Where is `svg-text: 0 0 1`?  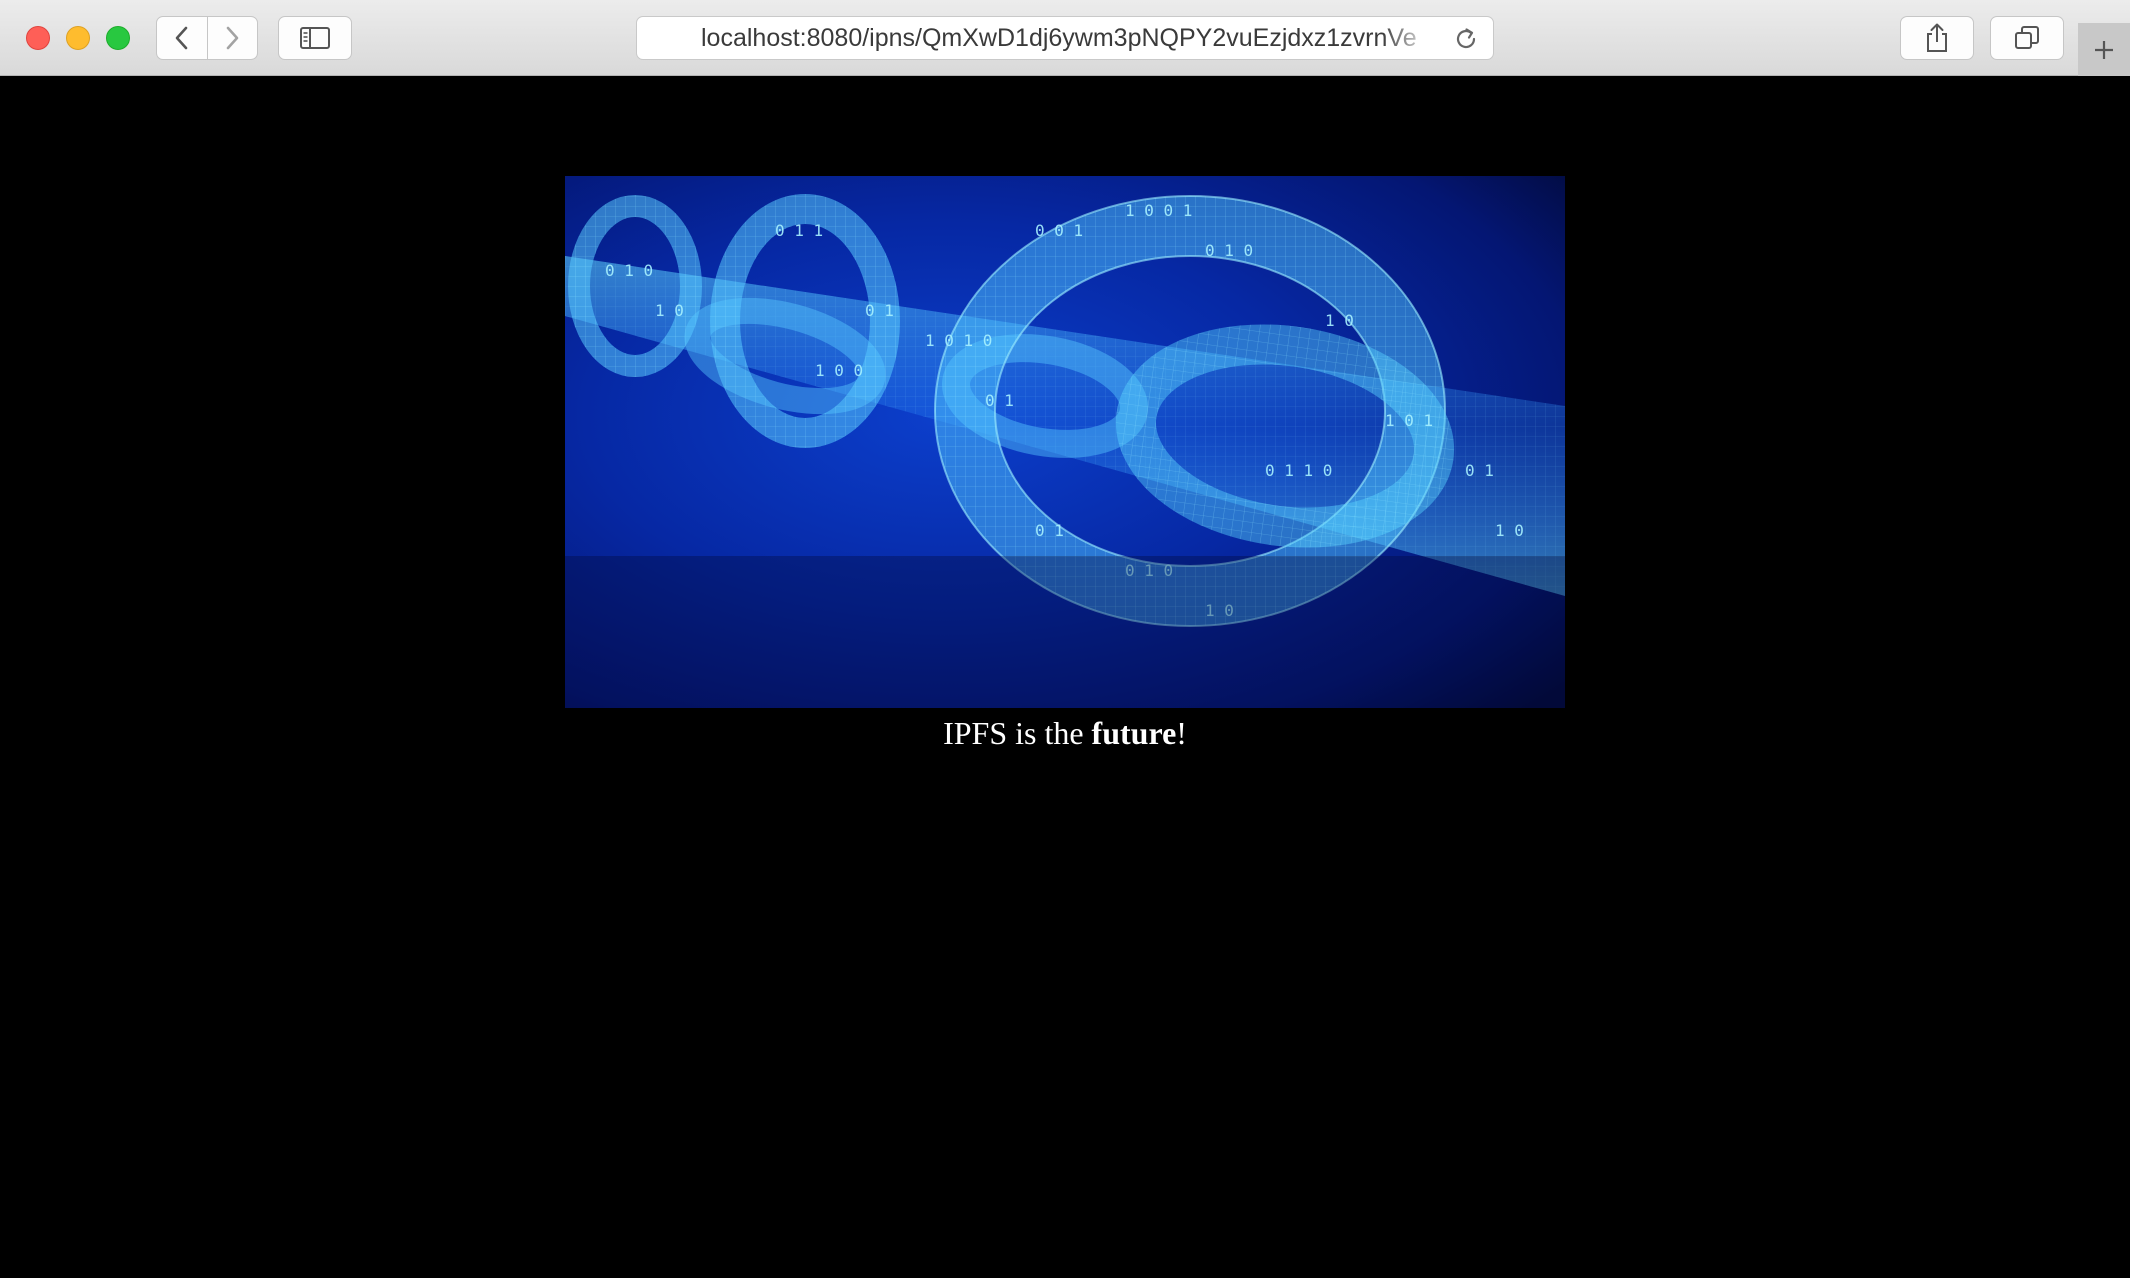
svg-text: 0 0 1 is located at coordinates (1059, 230).